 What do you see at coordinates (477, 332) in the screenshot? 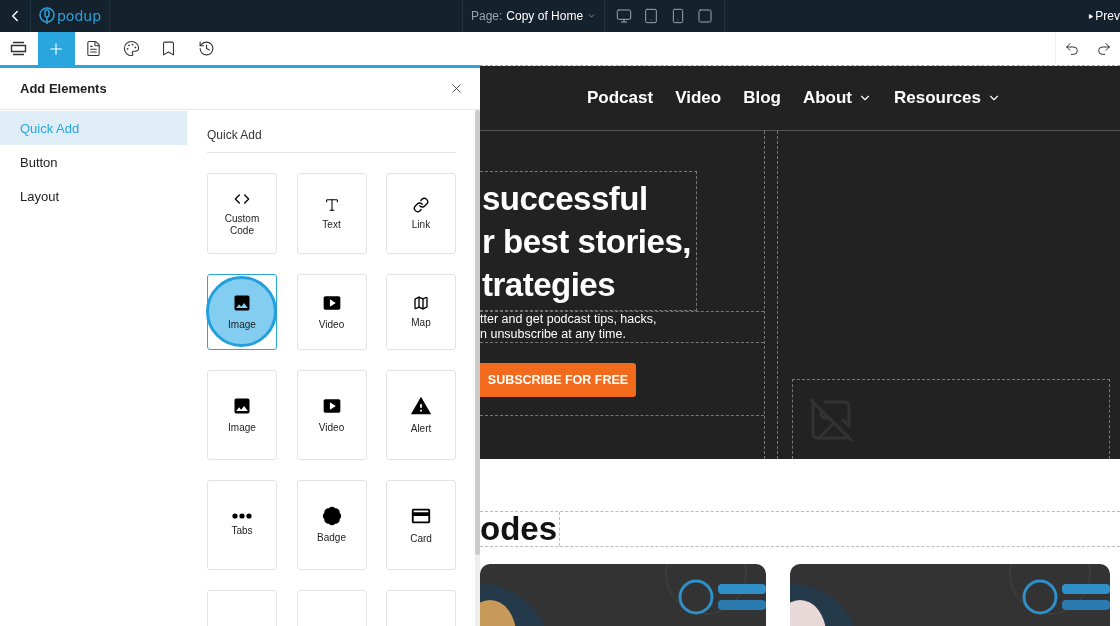
I see `scrollbar-thumb` at bounding box center [477, 332].